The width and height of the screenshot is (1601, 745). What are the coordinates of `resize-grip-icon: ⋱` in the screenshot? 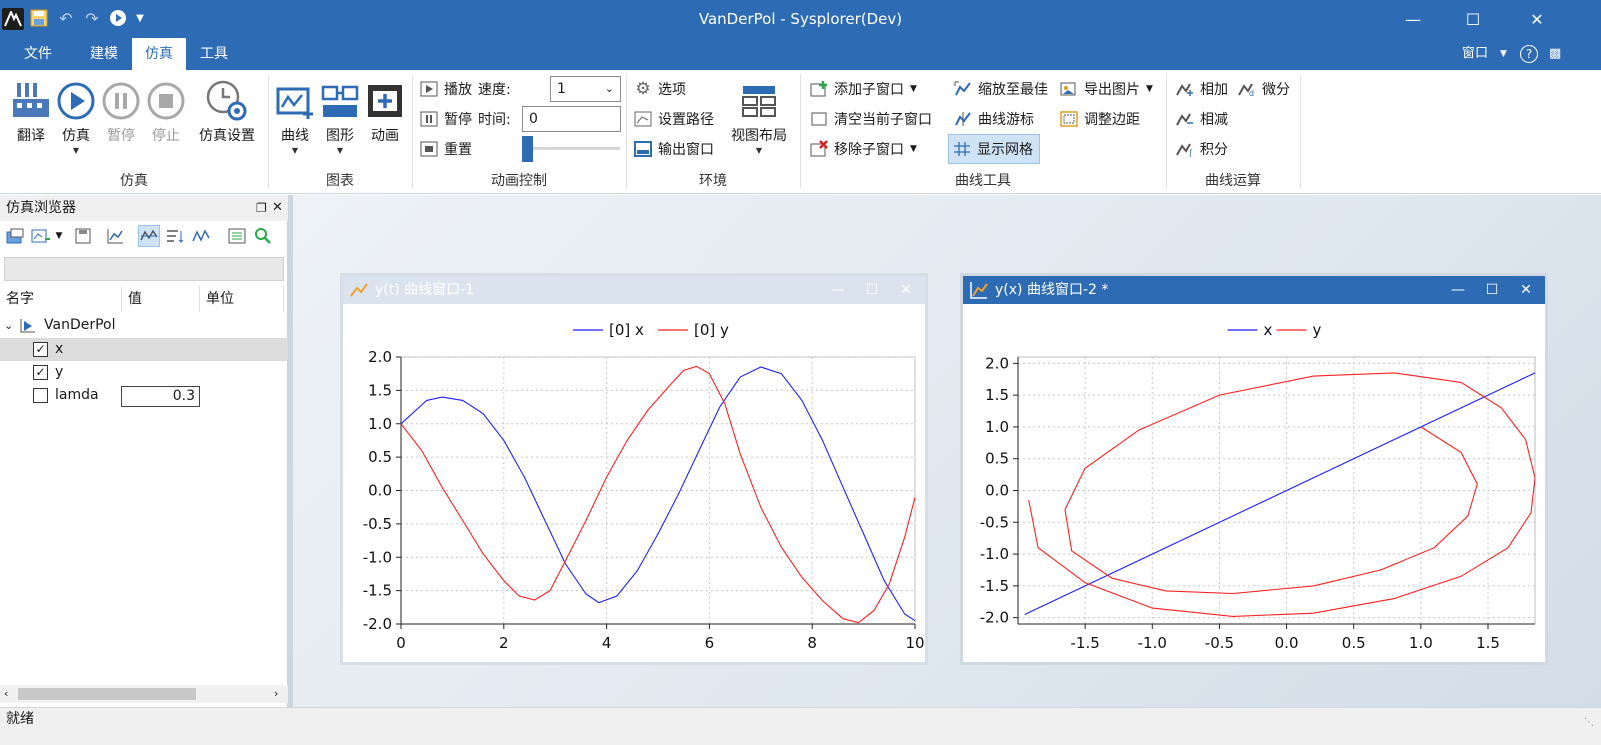 It's located at (1589, 723).